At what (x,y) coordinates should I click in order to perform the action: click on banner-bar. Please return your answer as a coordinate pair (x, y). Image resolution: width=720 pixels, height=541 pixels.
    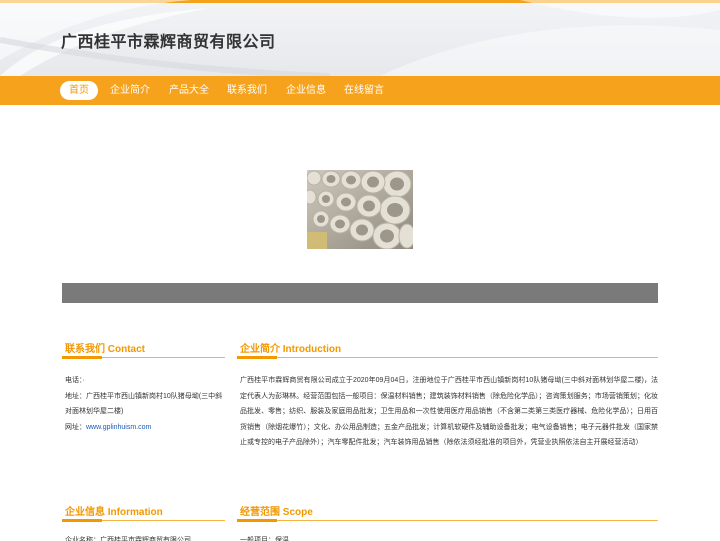
    Looking at the image, I should click on (360, 293).